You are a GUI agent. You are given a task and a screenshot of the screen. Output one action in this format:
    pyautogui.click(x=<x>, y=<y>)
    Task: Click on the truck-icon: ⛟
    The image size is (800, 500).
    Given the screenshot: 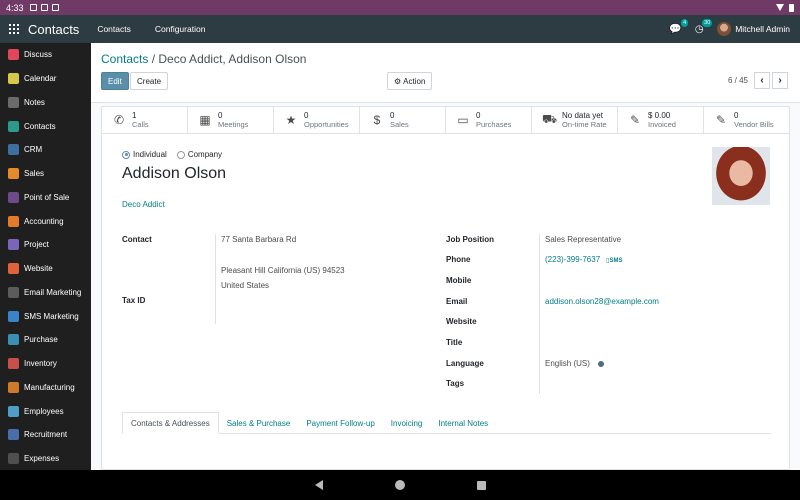 What is the action you would take?
    pyautogui.click(x=550, y=119)
    